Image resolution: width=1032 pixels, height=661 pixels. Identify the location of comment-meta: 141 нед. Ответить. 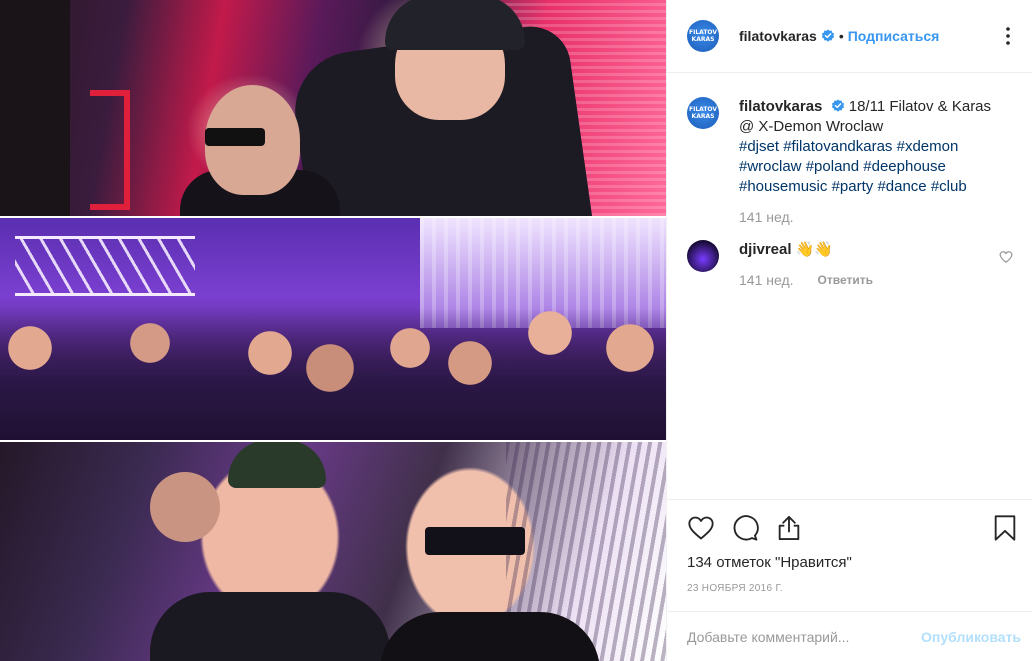
(869, 280).